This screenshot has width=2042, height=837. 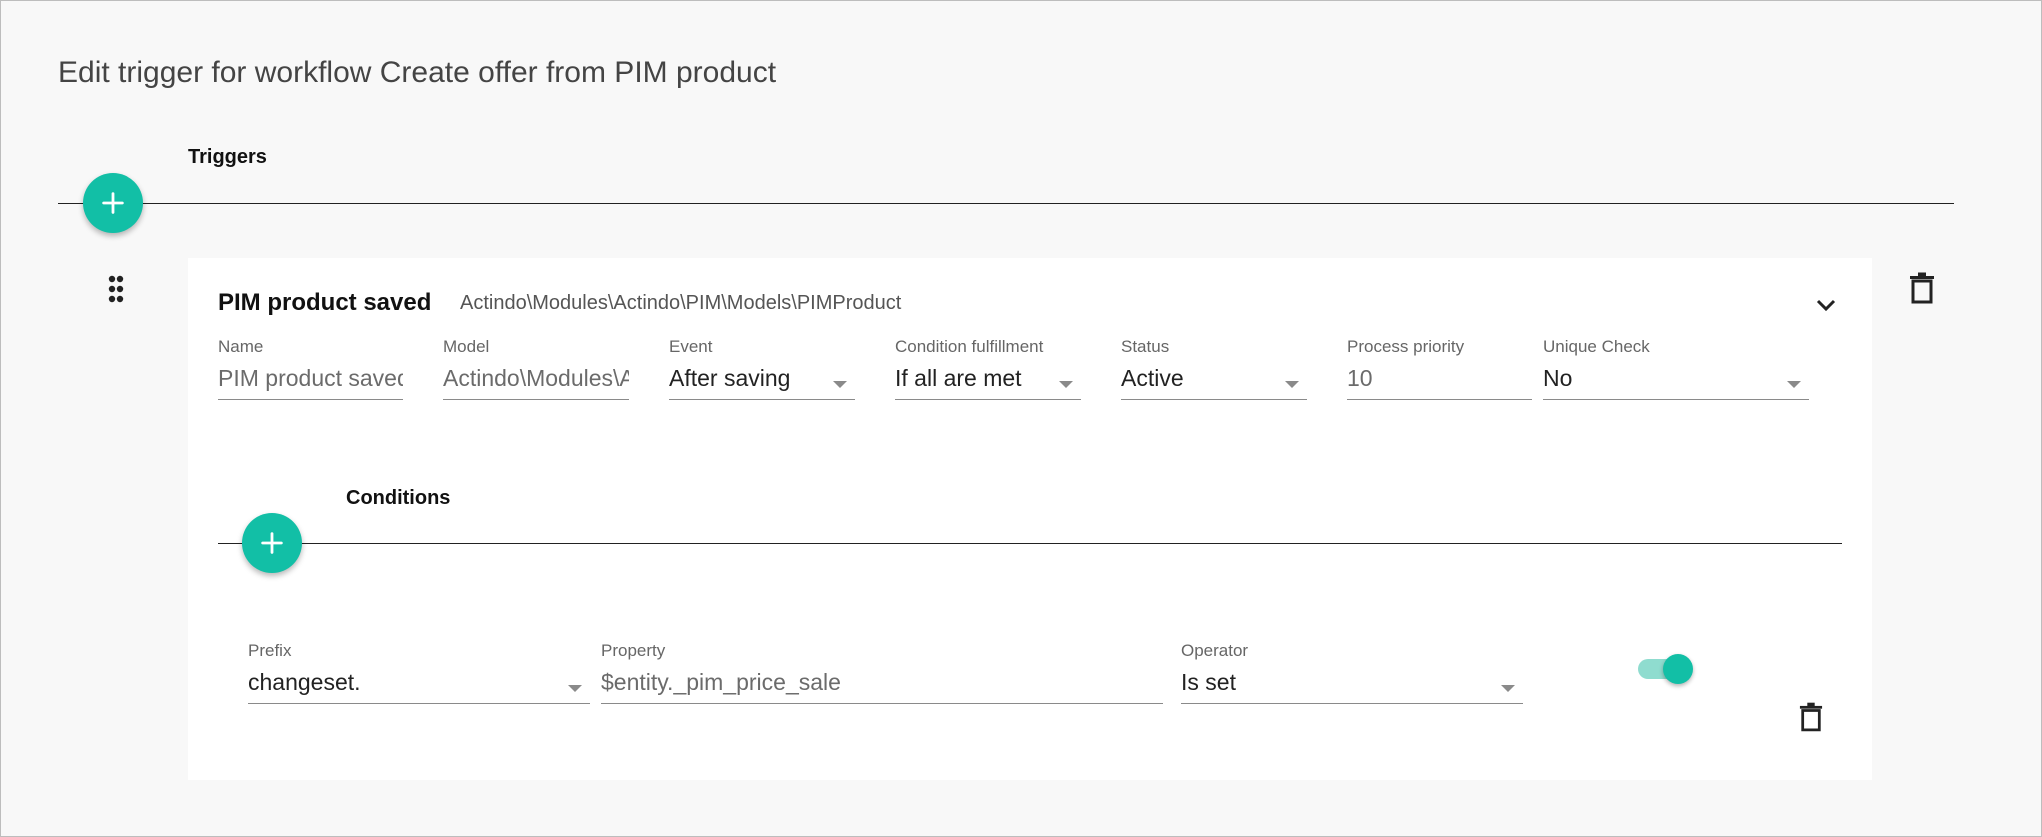 I want to click on process-priority-input: 10, so click(x=1439, y=378).